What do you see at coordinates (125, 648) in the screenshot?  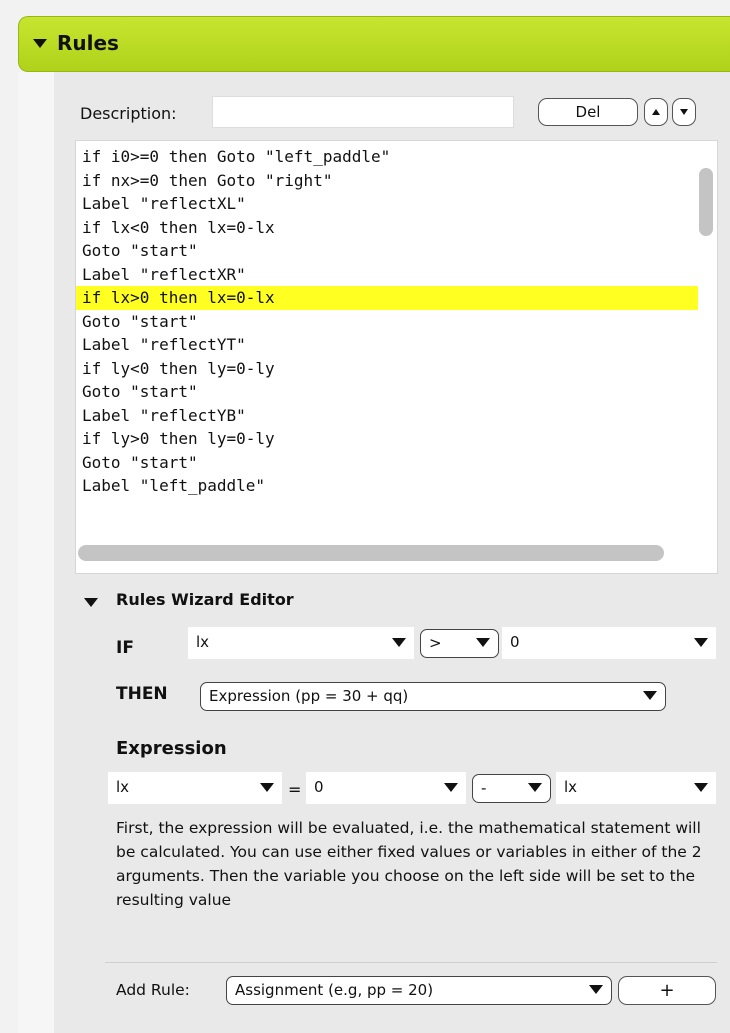 I see `if-label: IF` at bounding box center [125, 648].